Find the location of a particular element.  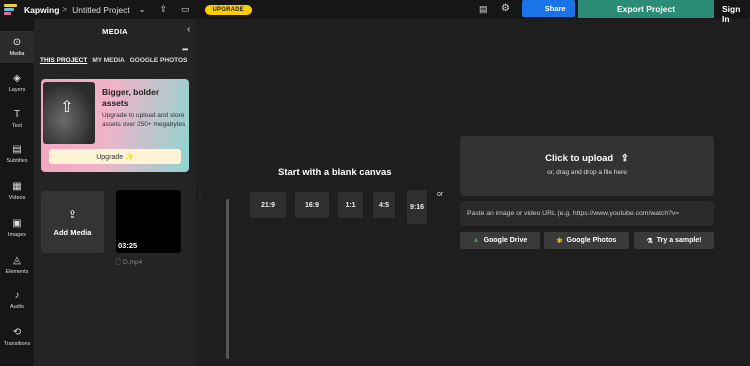

nav-label: Layers is located at coordinates (17, 90).